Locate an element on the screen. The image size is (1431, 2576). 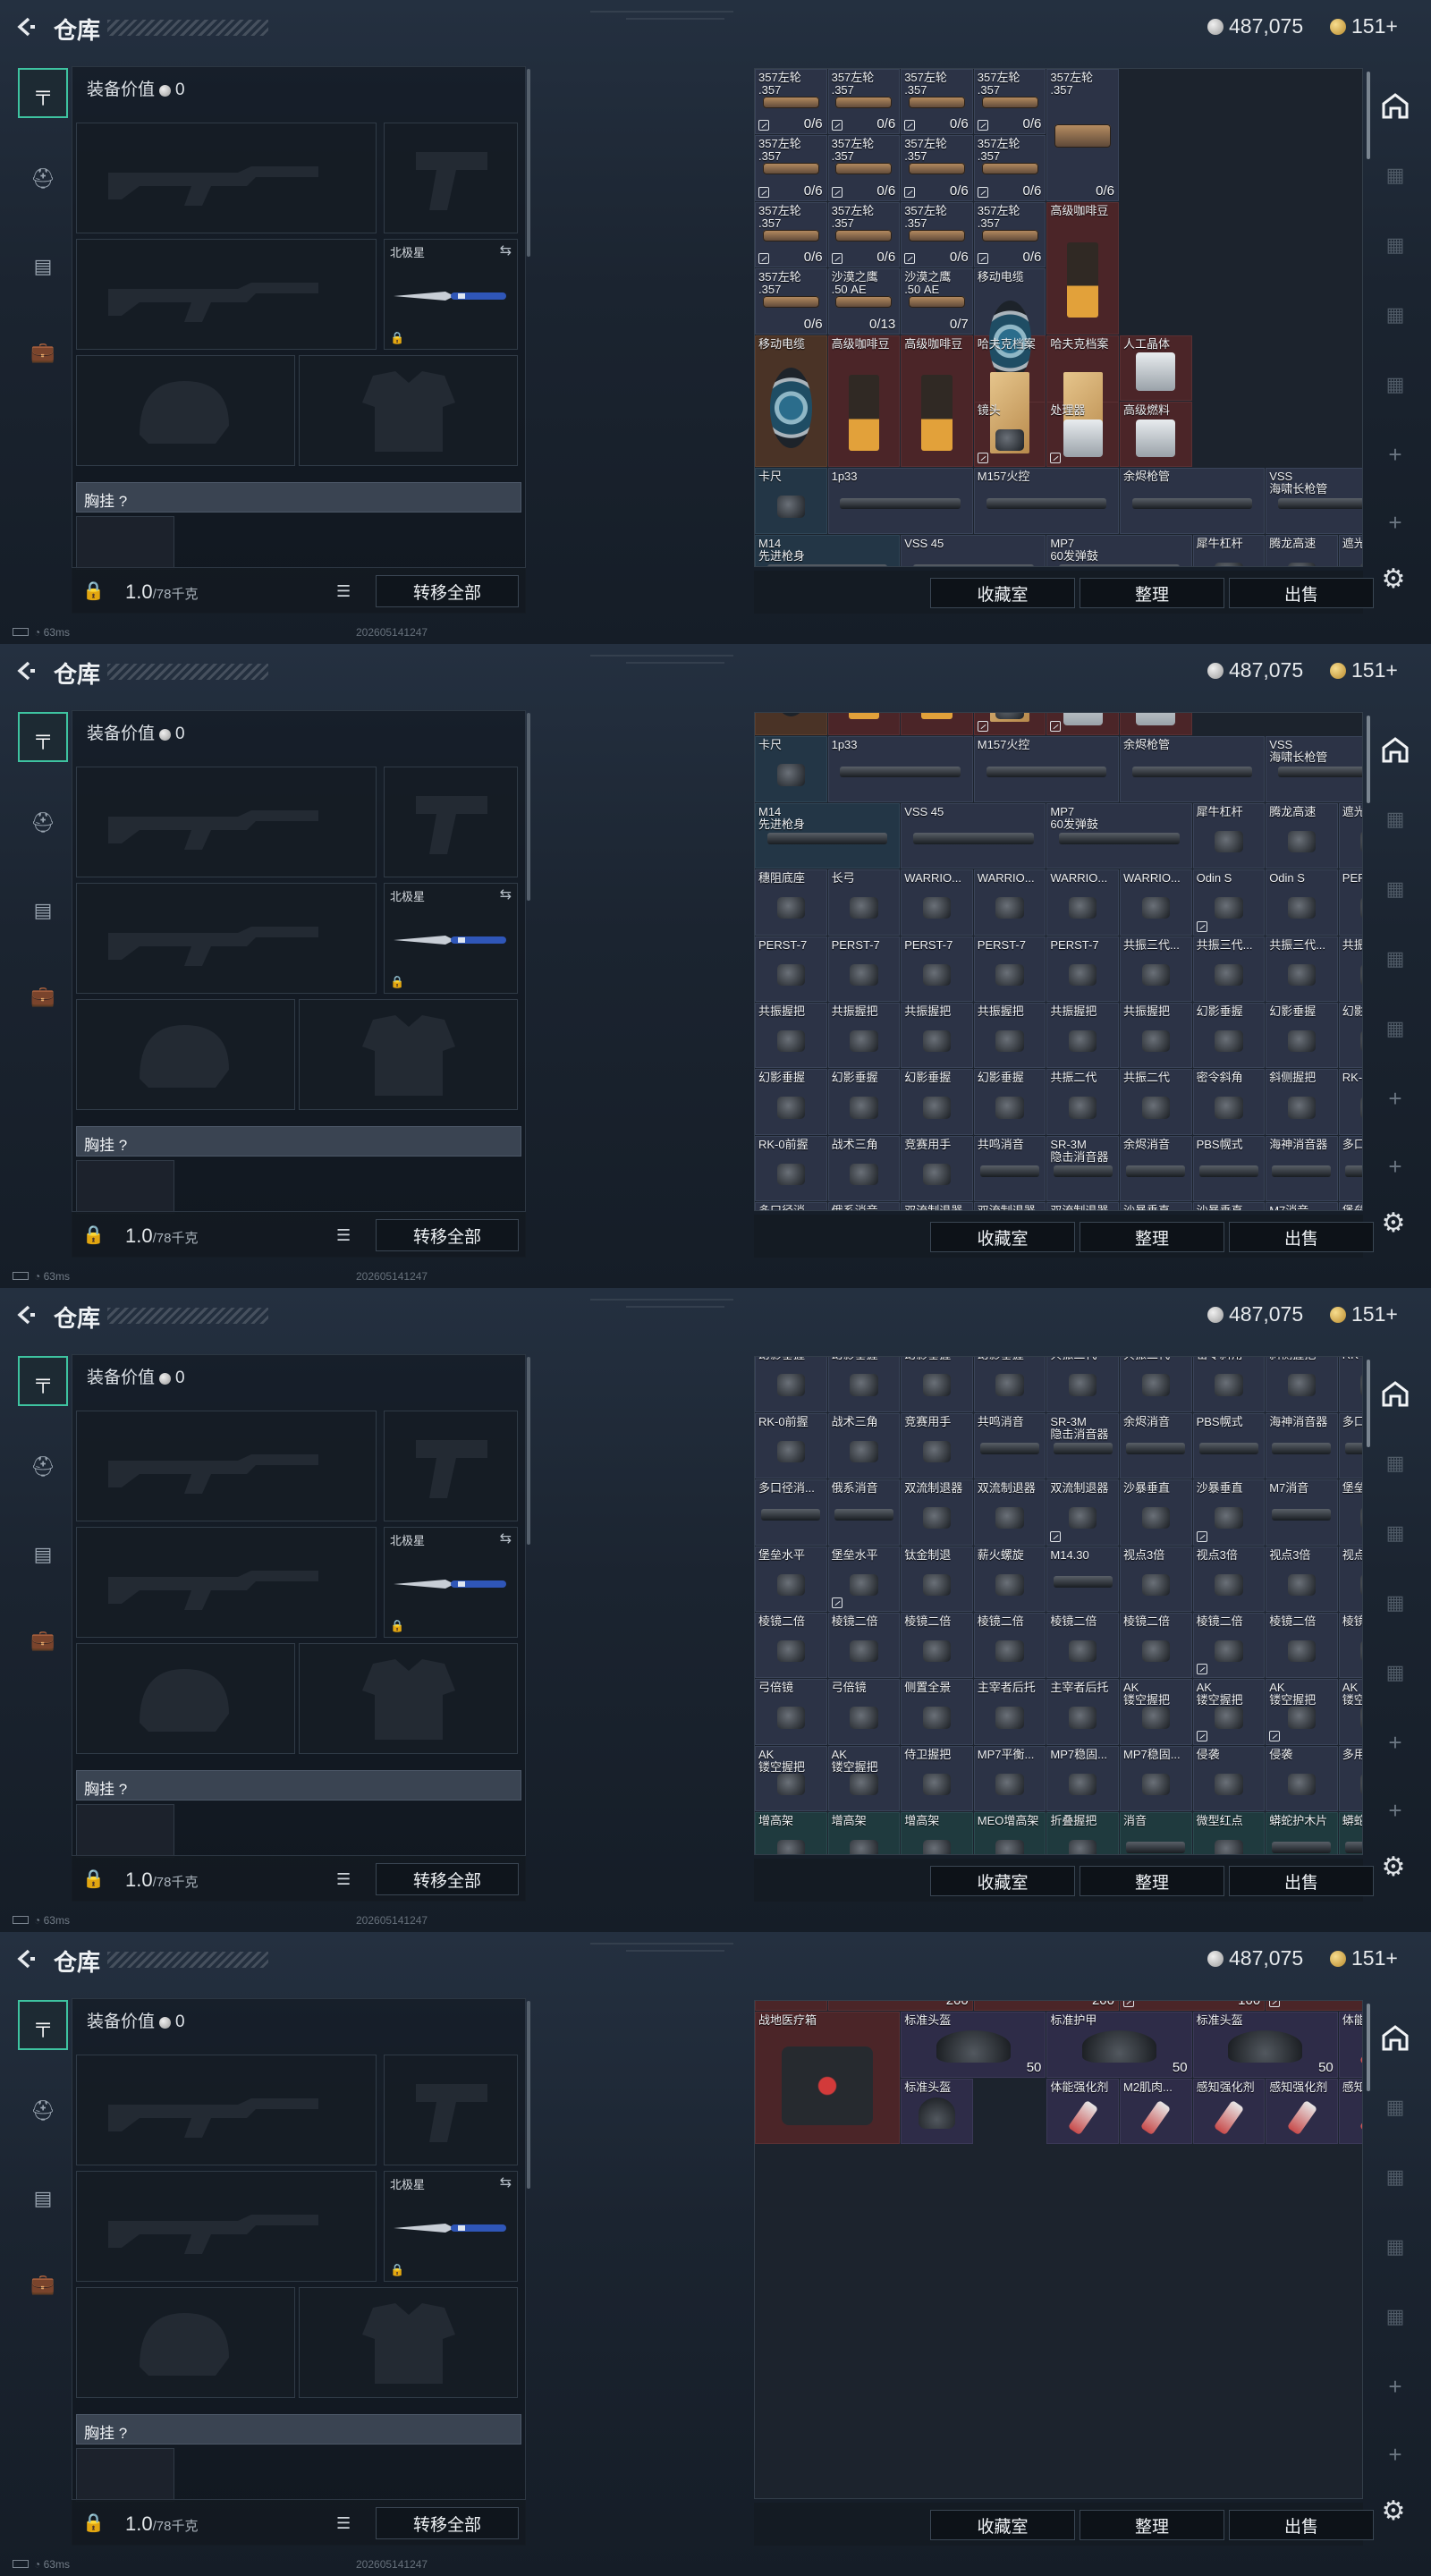
inventory-item: 竞赛用手 is located at coordinates (937, 1445).